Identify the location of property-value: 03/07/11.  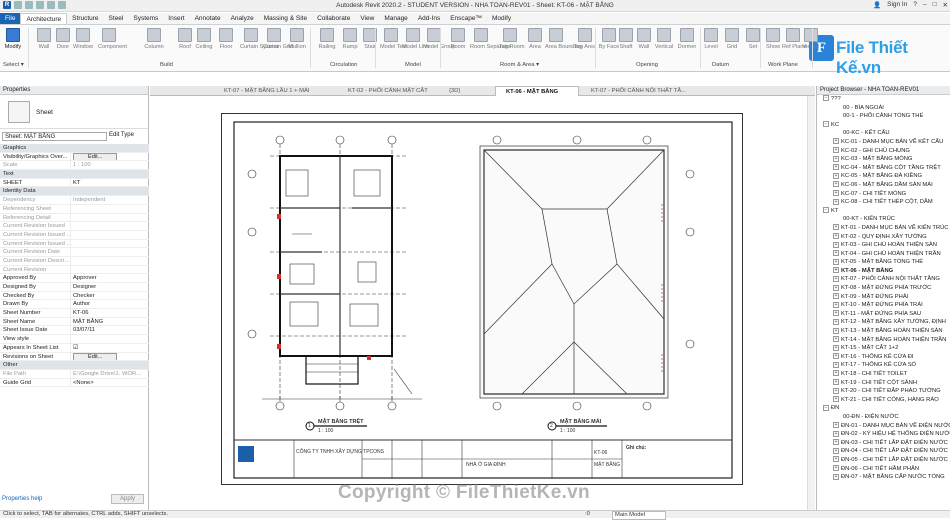
(109, 330).